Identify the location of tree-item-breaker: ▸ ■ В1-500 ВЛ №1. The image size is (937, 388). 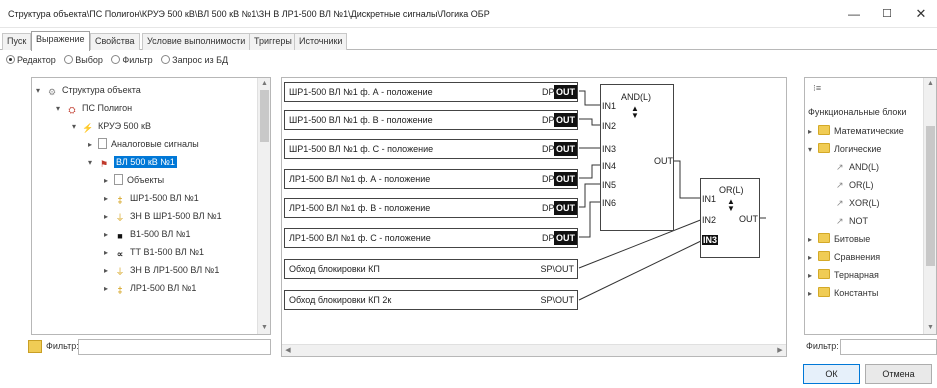
(147, 234).